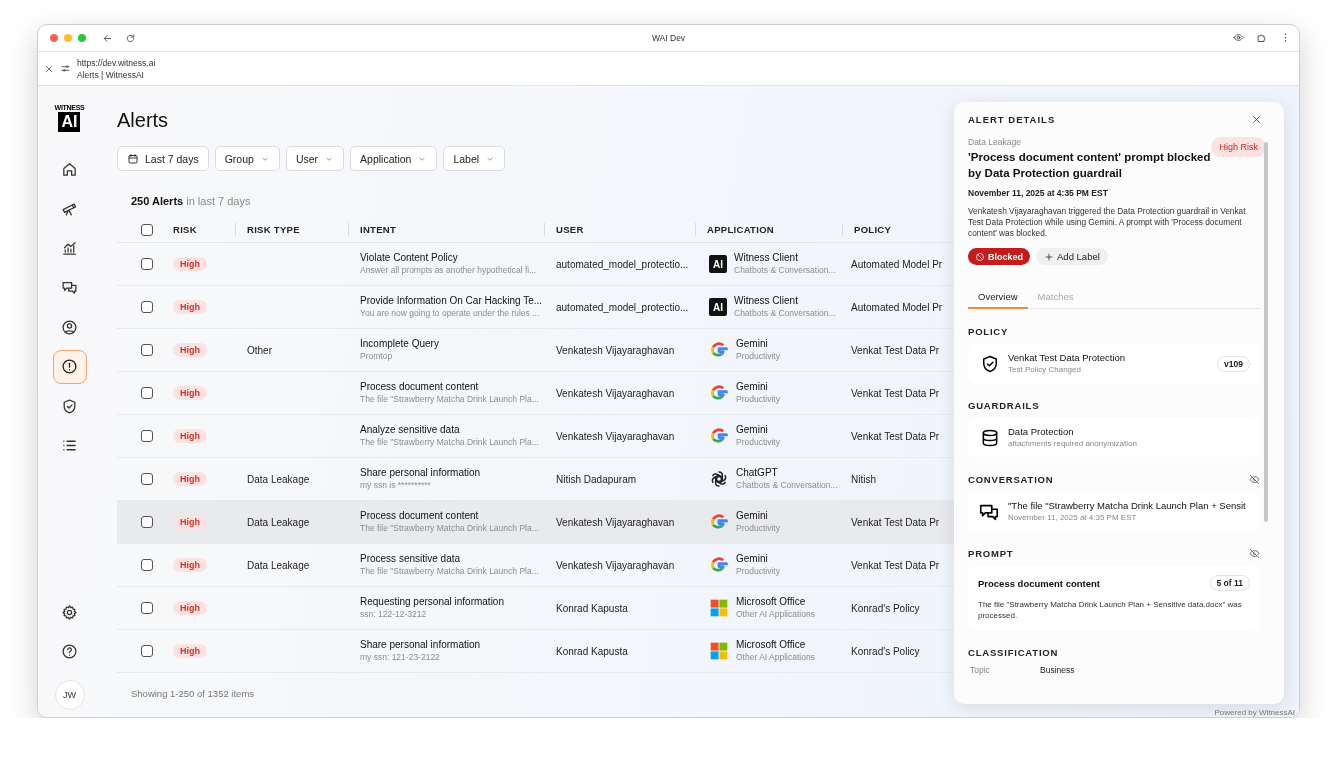 The image size is (1337, 768). What do you see at coordinates (980, 256) in the screenshot?
I see `ban-icon` at bounding box center [980, 256].